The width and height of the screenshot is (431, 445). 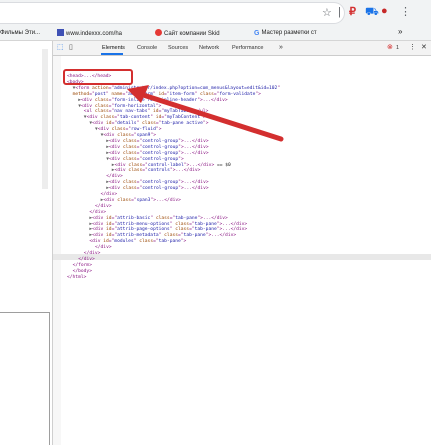 What do you see at coordinates (45, 119) in the screenshot?
I see `page-scrollbar` at bounding box center [45, 119].